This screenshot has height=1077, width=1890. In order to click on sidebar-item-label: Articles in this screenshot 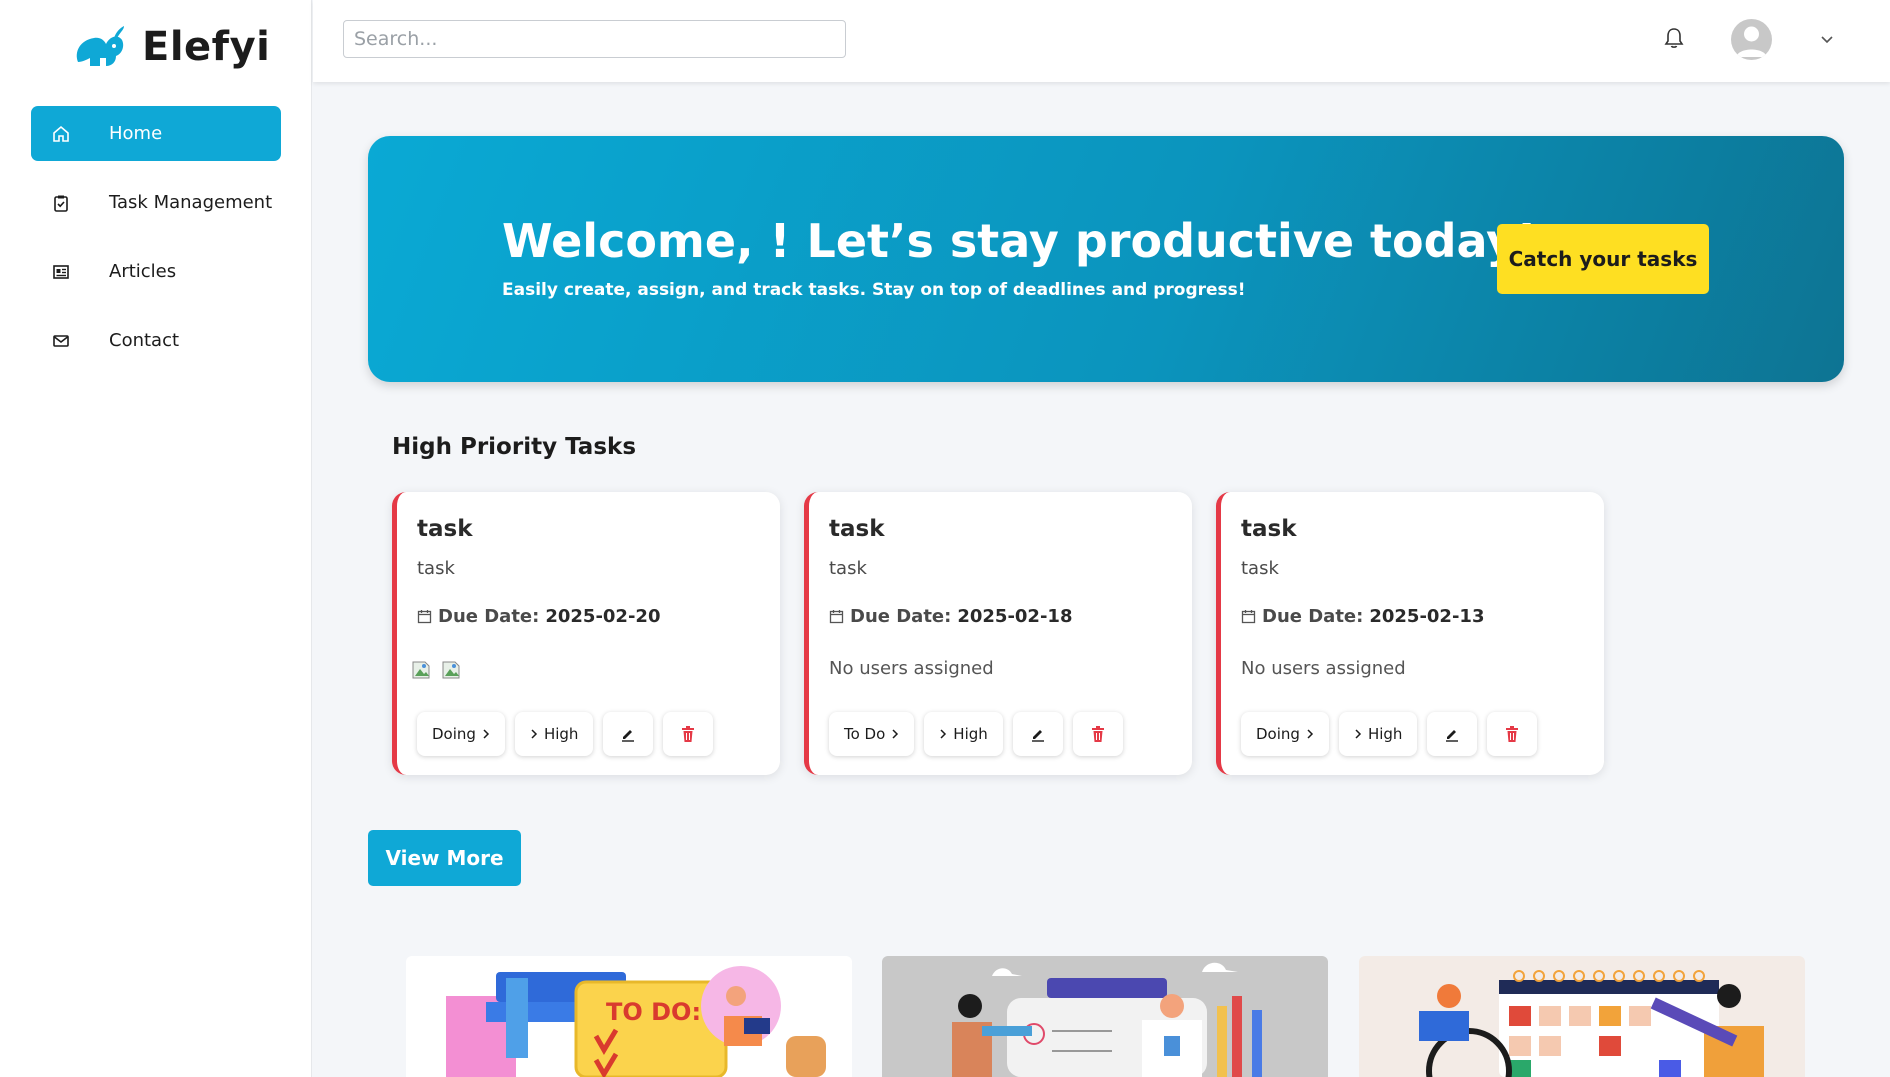, I will do `click(143, 271)`.